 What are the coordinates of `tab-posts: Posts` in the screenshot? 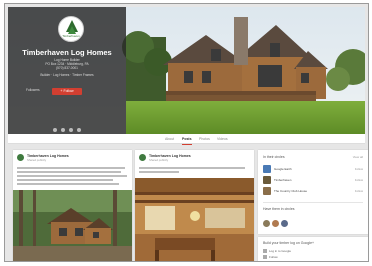 It's located at (187, 139).